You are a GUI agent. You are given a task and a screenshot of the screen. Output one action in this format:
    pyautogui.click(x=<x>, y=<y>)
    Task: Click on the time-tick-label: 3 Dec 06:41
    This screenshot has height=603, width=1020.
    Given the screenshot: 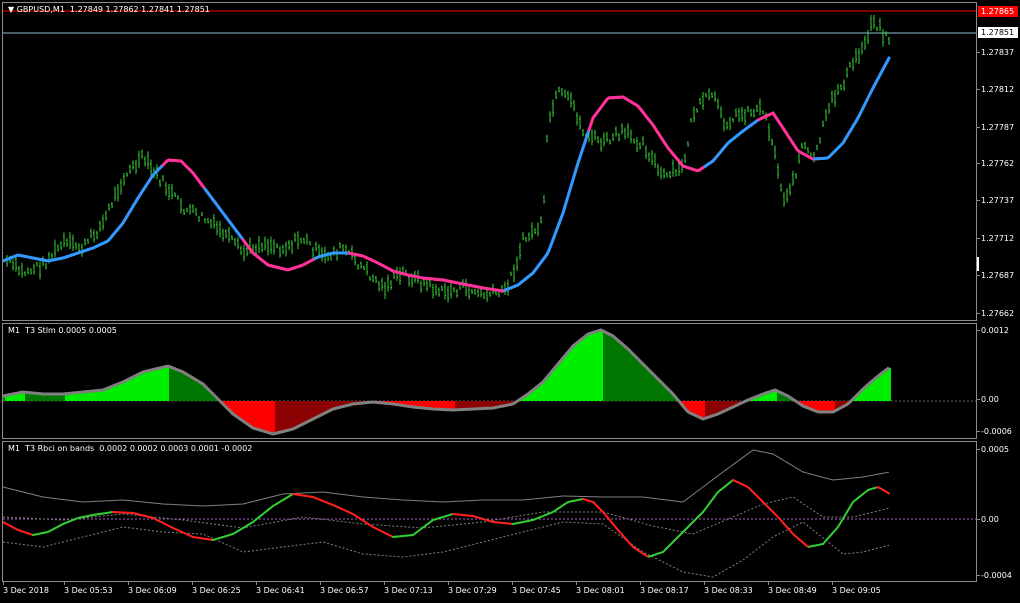 What is the action you would take?
    pyautogui.click(x=280, y=588)
    